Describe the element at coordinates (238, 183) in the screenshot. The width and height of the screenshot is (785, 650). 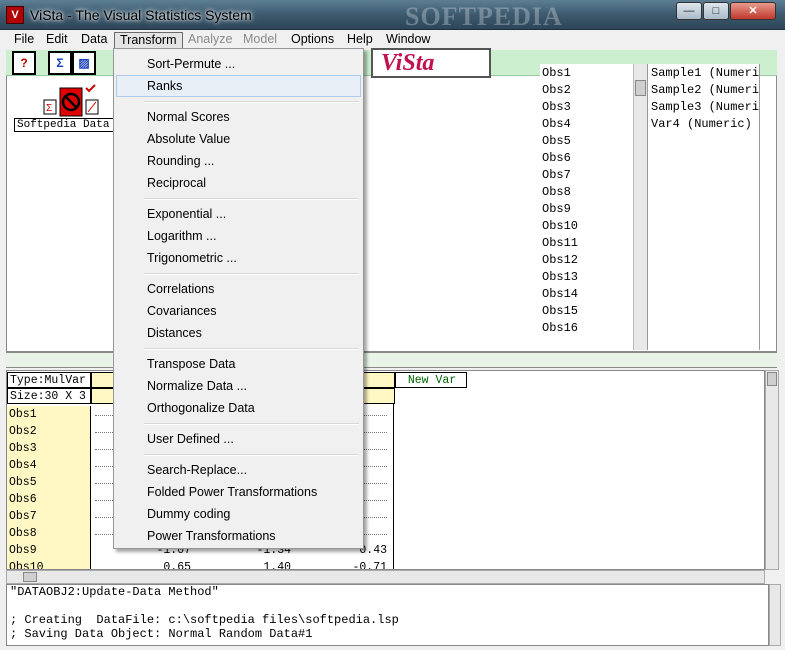
I see `menu-item-reciprocal: Reciprocal` at that location.